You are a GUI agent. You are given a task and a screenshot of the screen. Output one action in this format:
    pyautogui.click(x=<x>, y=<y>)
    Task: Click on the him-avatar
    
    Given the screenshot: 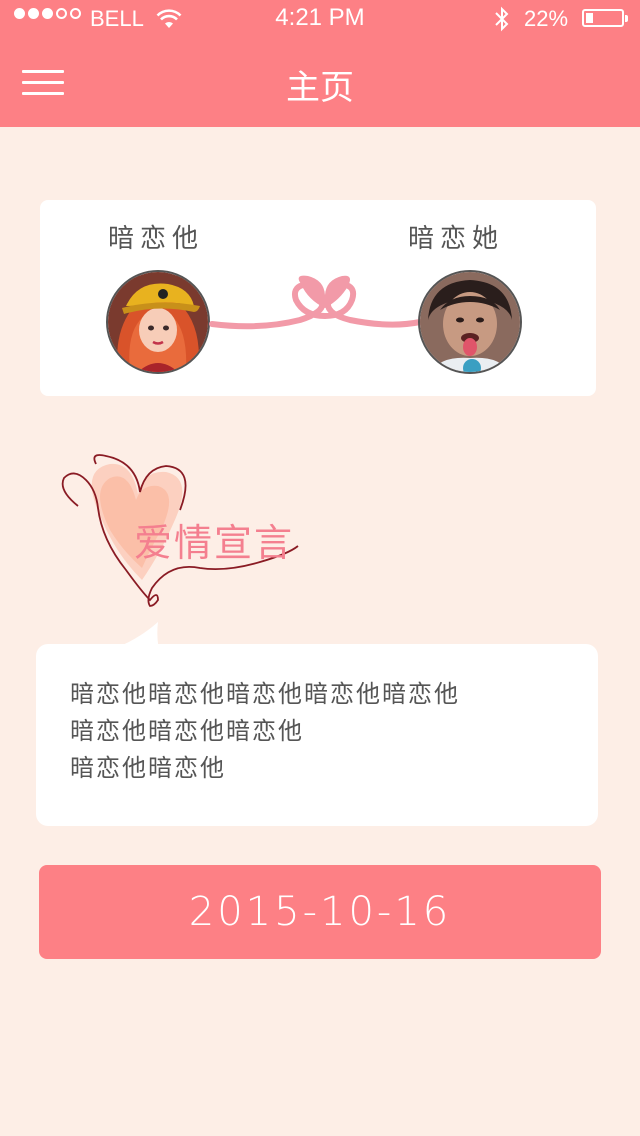 What is the action you would take?
    pyautogui.click(x=158, y=322)
    